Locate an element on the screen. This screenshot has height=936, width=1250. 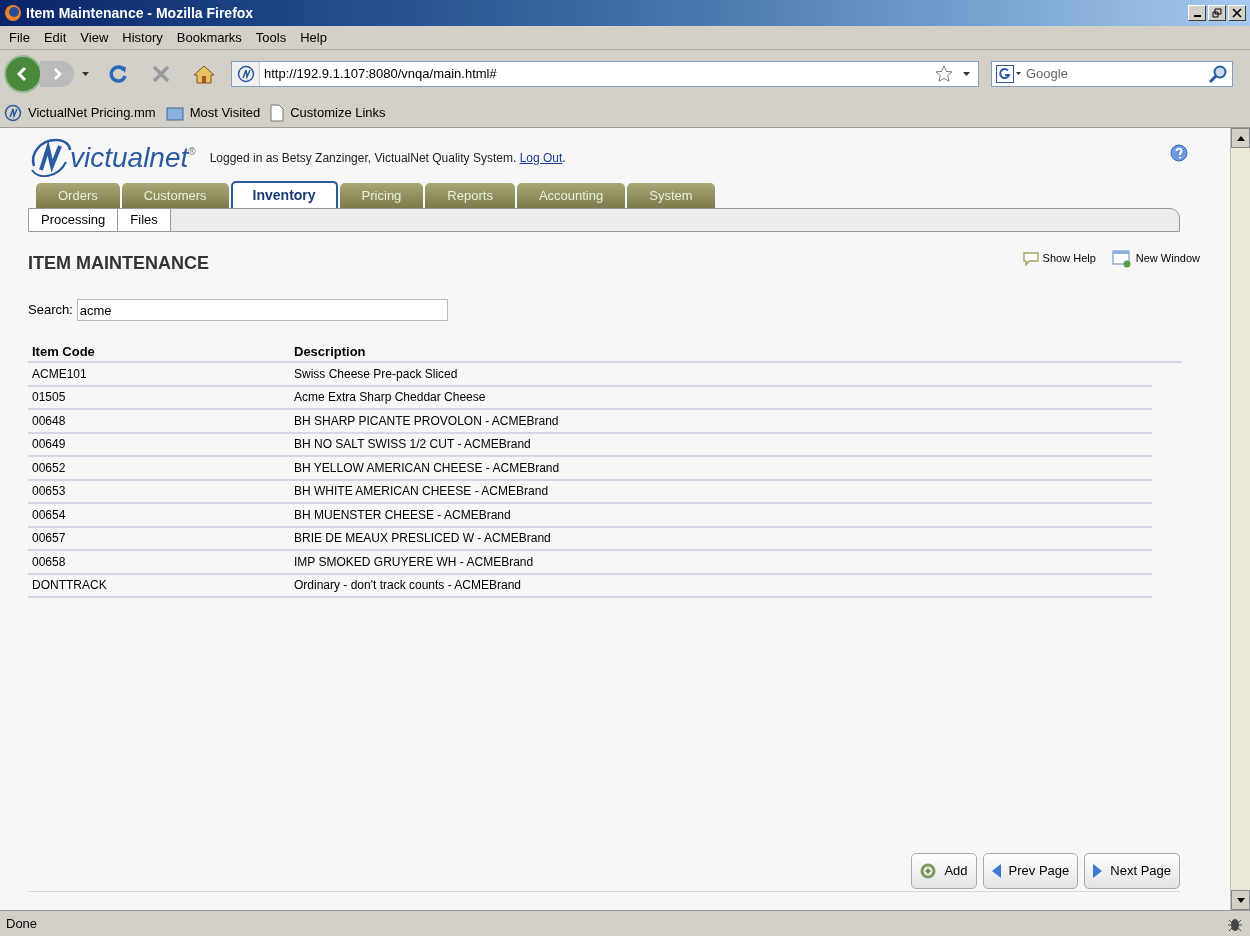
table-cell-text: 00653 is located at coordinates (49, 492).